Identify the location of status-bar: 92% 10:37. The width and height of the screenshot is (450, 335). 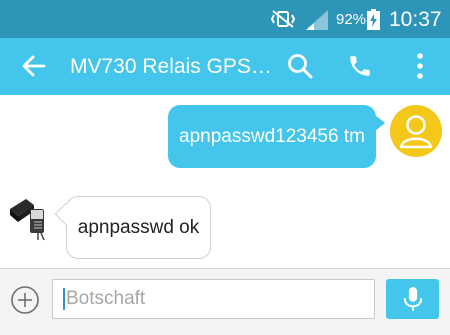
(225, 19).